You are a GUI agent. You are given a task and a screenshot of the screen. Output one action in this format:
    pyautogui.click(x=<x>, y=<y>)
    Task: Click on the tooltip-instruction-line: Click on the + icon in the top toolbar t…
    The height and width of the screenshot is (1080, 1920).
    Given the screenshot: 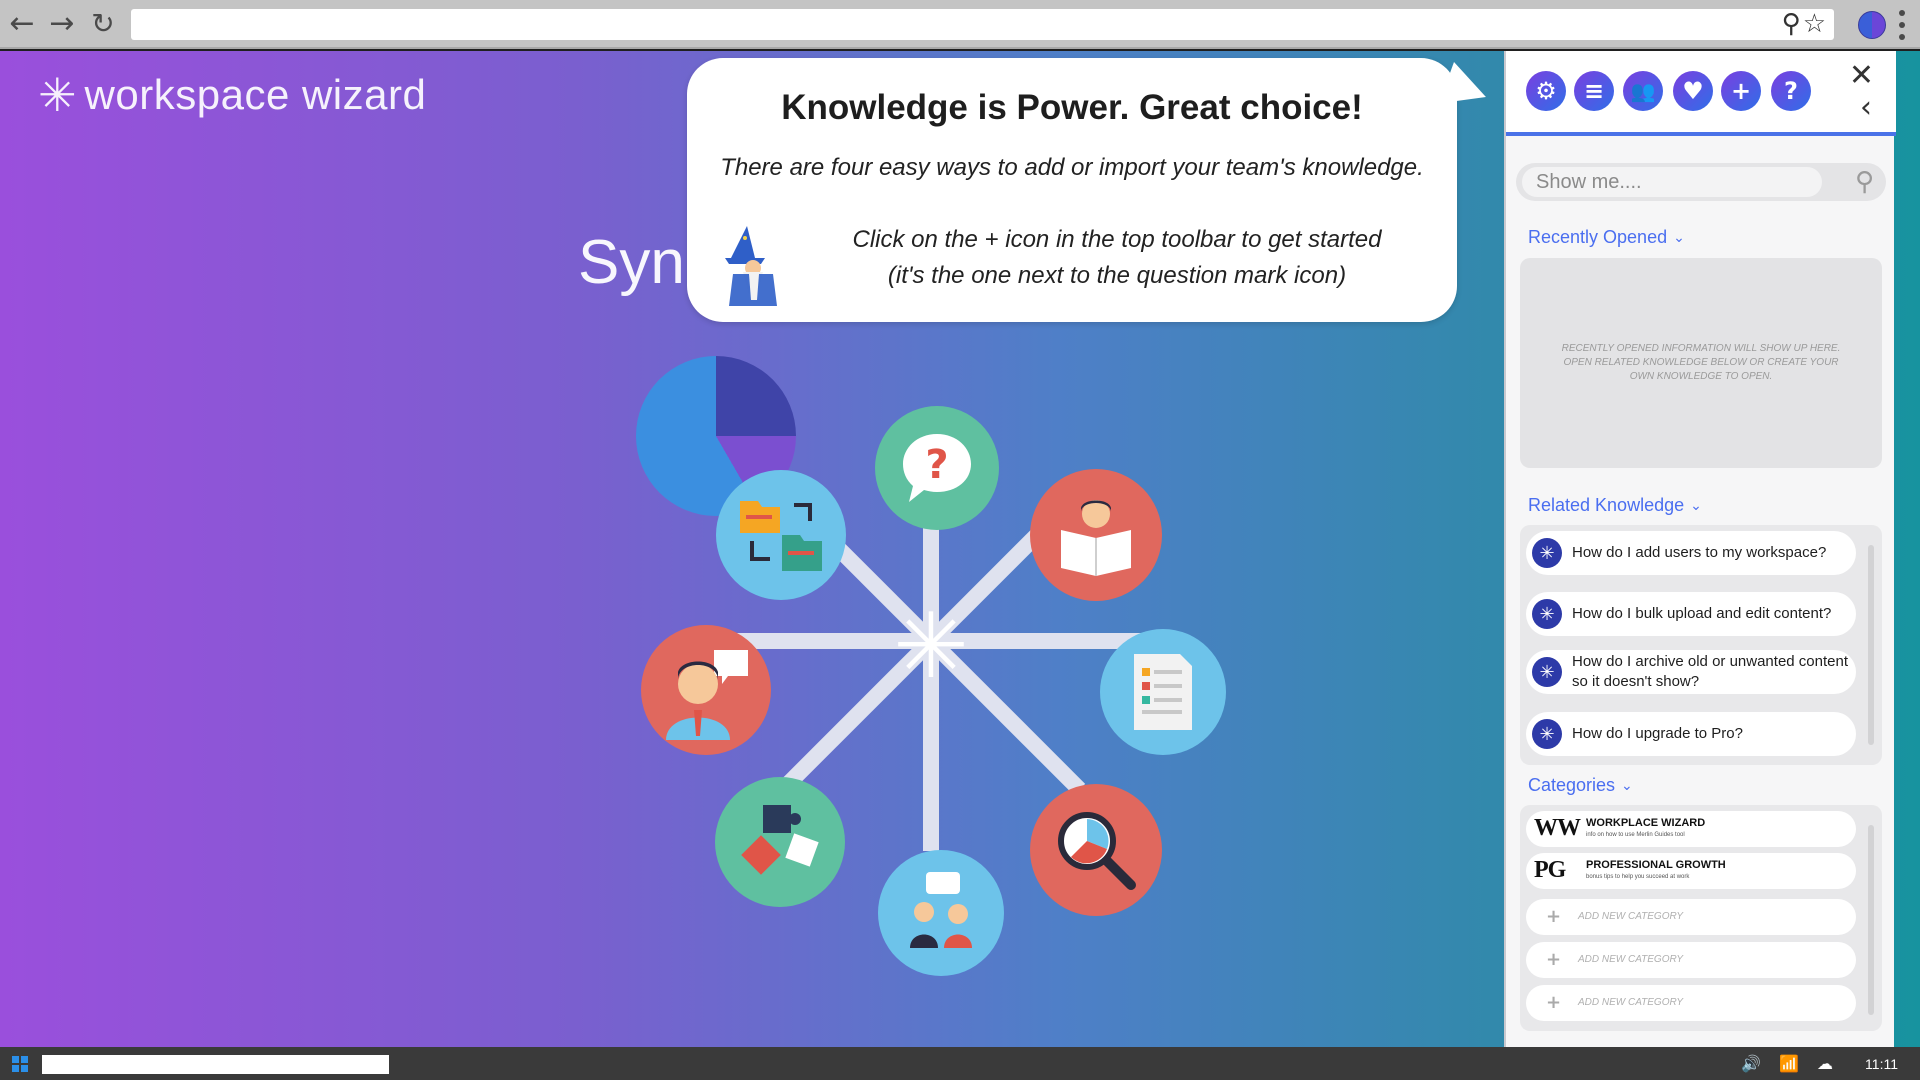 What is the action you would take?
    pyautogui.click(x=1117, y=239)
    